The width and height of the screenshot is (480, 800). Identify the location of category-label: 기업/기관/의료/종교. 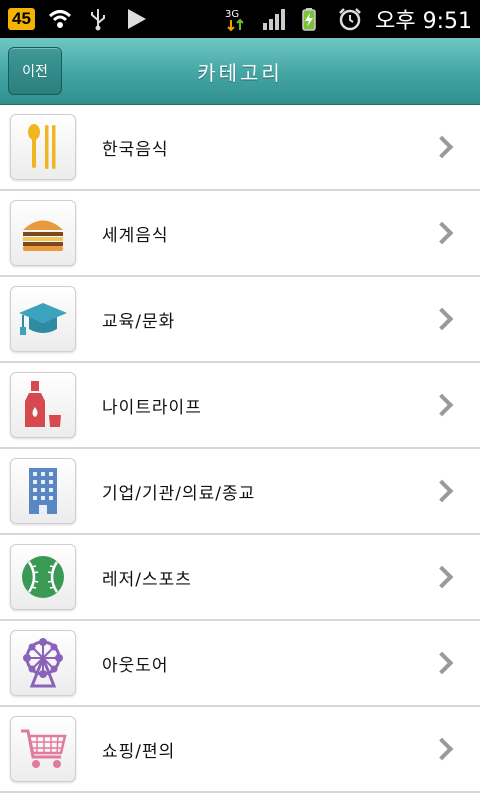
(179, 493).